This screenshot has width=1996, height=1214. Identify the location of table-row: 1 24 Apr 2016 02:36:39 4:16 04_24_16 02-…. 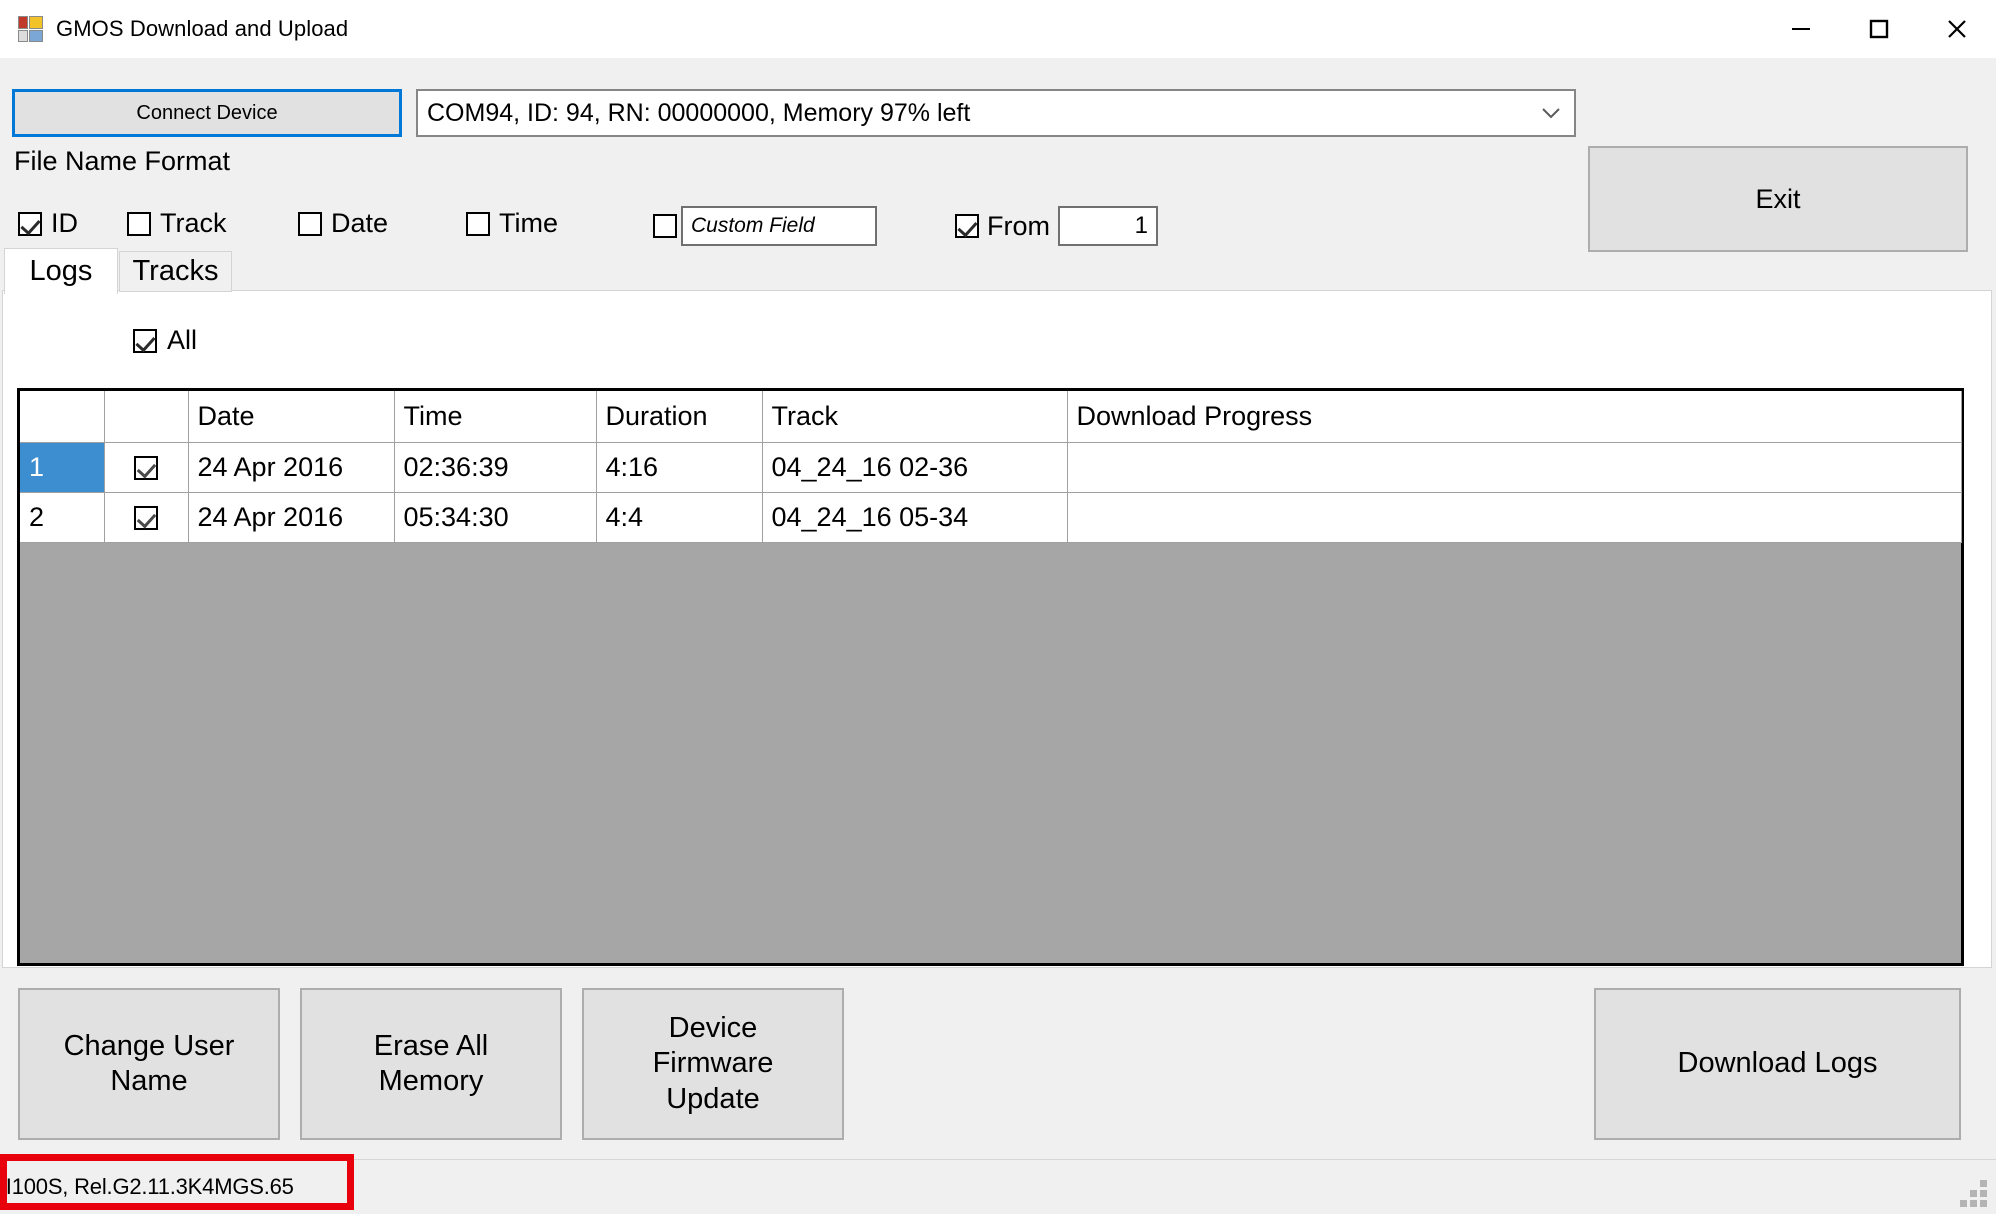
(991, 467).